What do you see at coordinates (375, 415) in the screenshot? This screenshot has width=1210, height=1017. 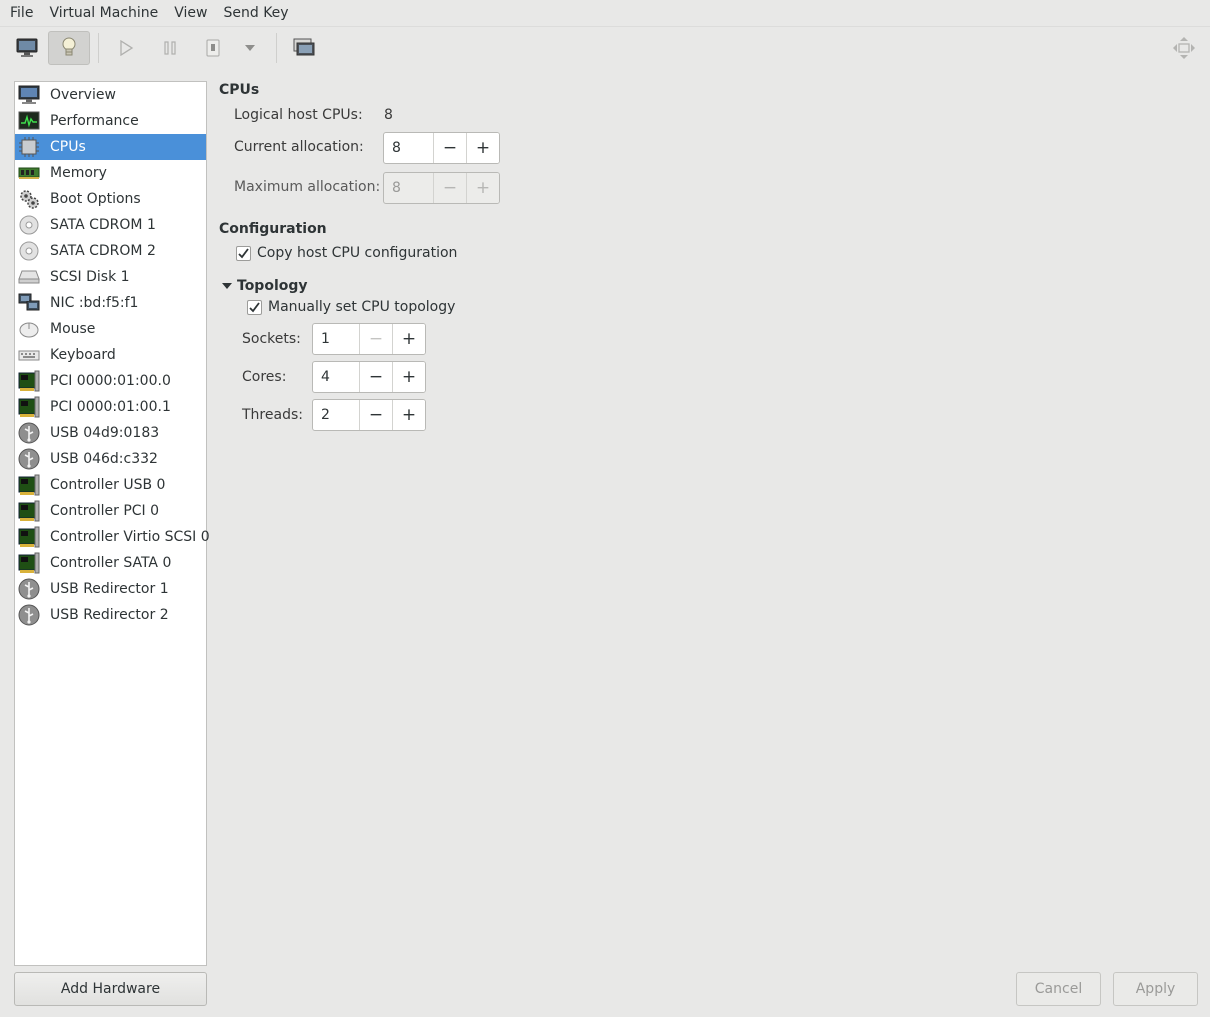 I see `threads-decrement-button: −` at bounding box center [375, 415].